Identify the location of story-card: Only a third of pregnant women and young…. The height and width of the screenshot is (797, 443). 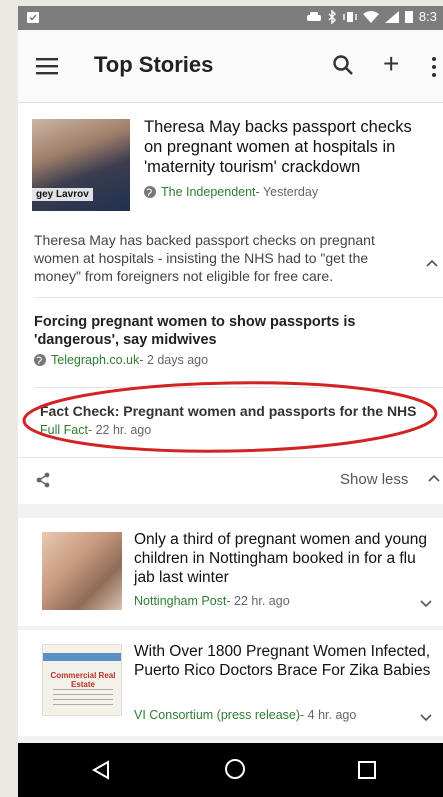
(230, 572).